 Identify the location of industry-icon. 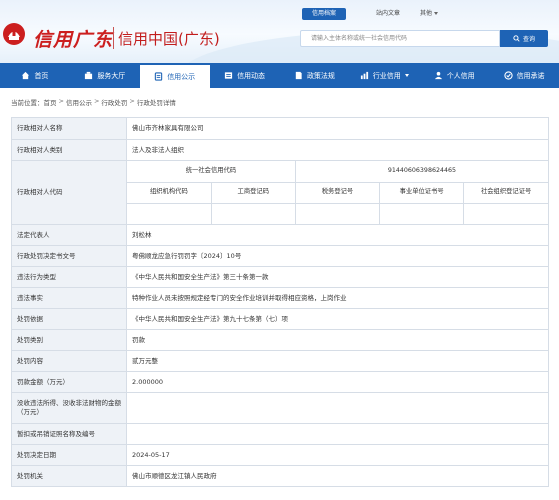
(364, 75).